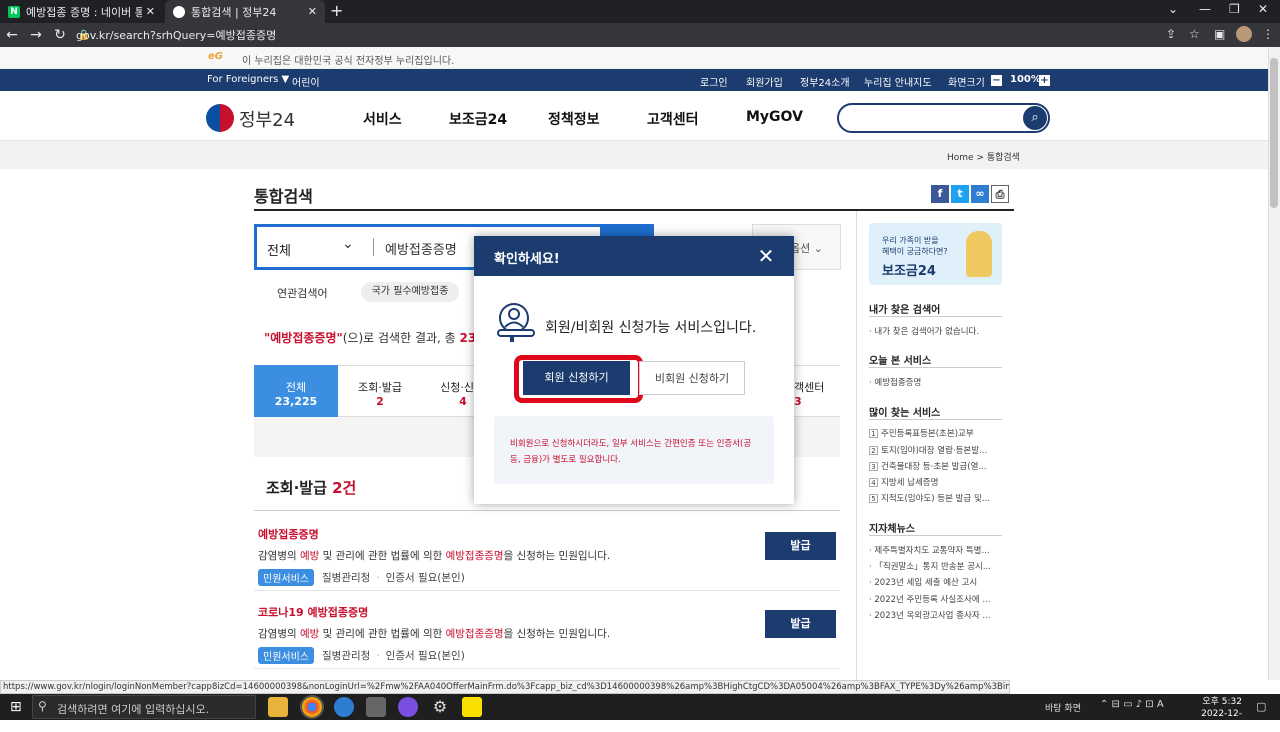 This screenshot has height=732, width=1280. I want to click on url-field: gov.kr/search?srhQuery=예방접종증명, so click(176, 35).